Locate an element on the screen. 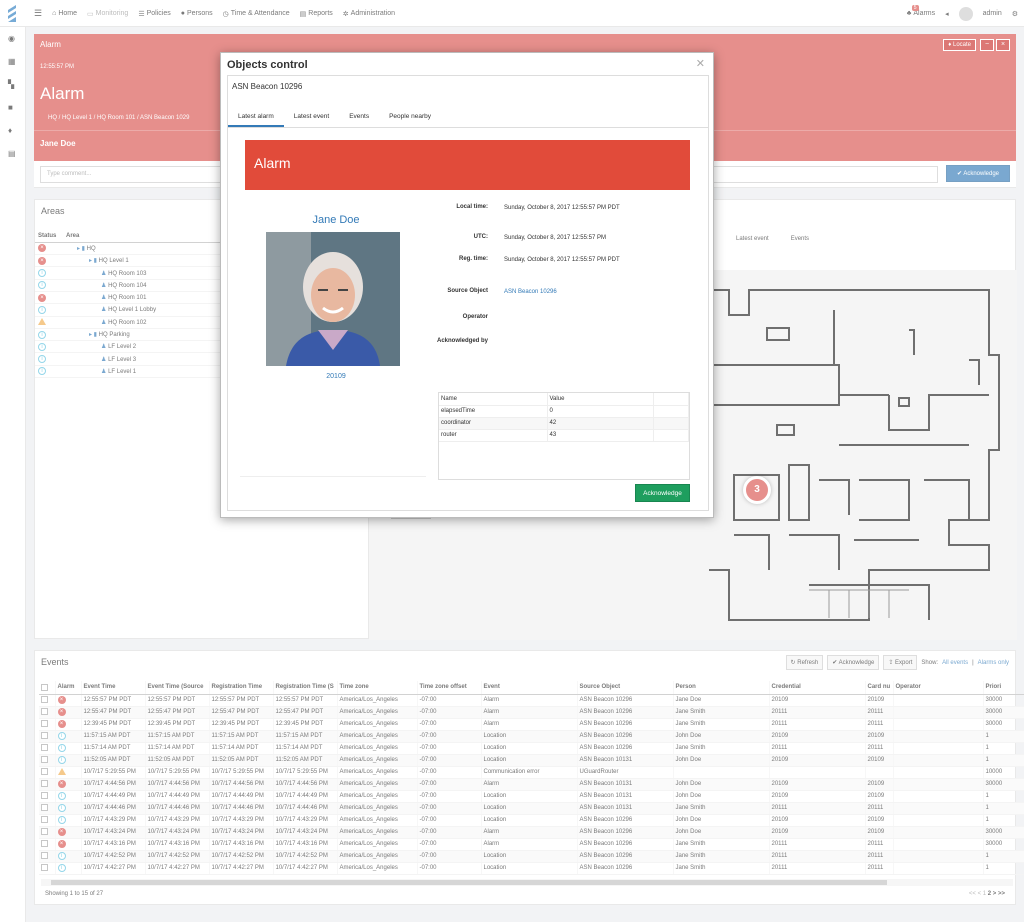 Image resolution: width=1024 pixels, height=922 pixels. alarm-banner: Alarm is located at coordinates (467, 165).